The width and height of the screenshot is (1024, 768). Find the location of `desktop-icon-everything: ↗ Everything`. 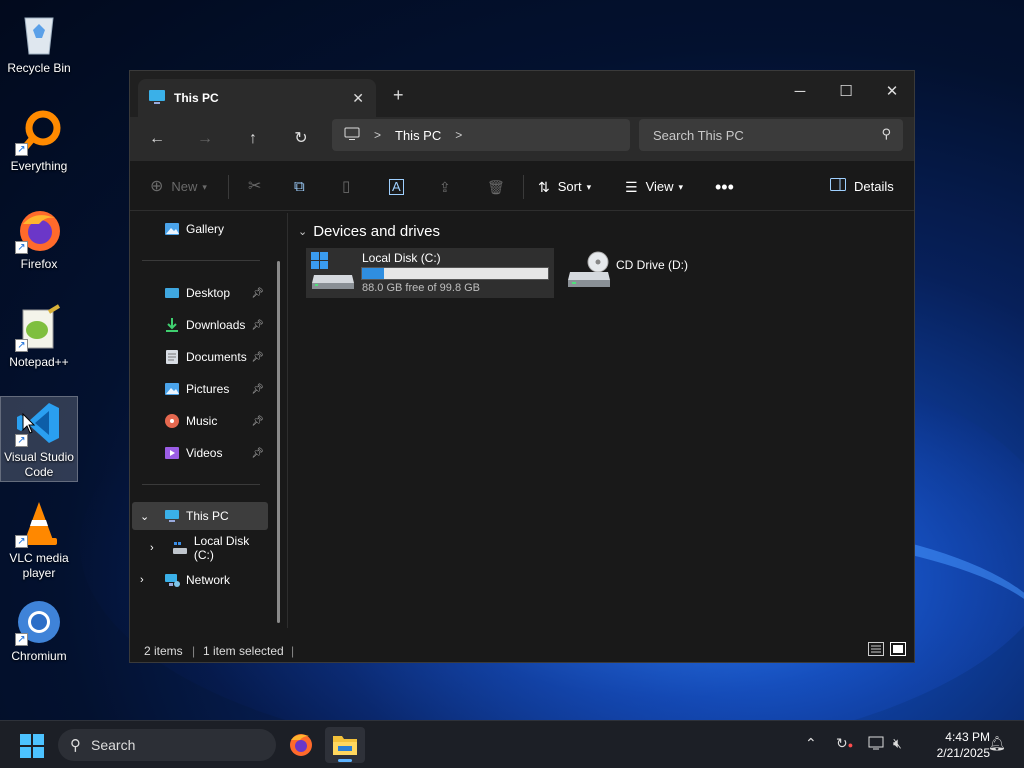

desktop-icon-everything: ↗ Everything is located at coordinates (39, 144).